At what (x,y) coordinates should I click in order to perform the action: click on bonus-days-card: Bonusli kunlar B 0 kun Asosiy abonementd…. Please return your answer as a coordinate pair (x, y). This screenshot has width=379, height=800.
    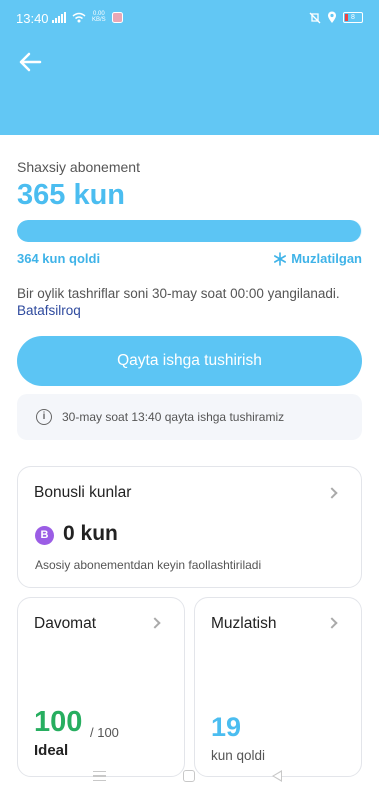
    Looking at the image, I should click on (189, 527).